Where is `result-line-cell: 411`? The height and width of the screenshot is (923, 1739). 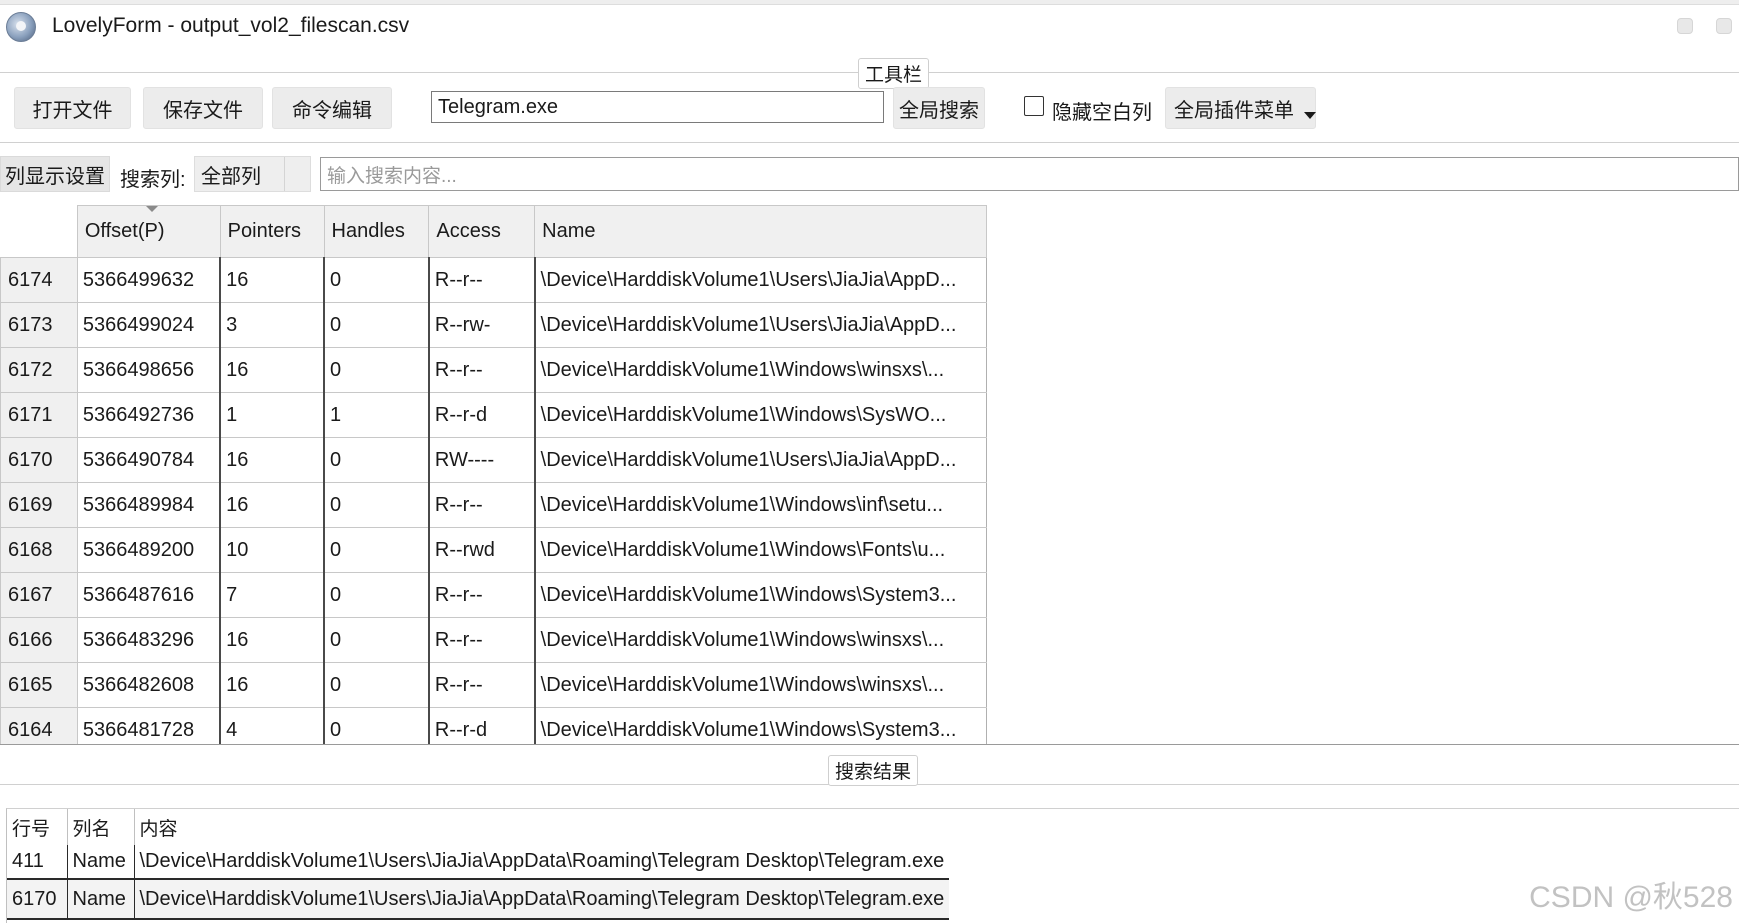
result-line-cell: 411 is located at coordinates (37, 862).